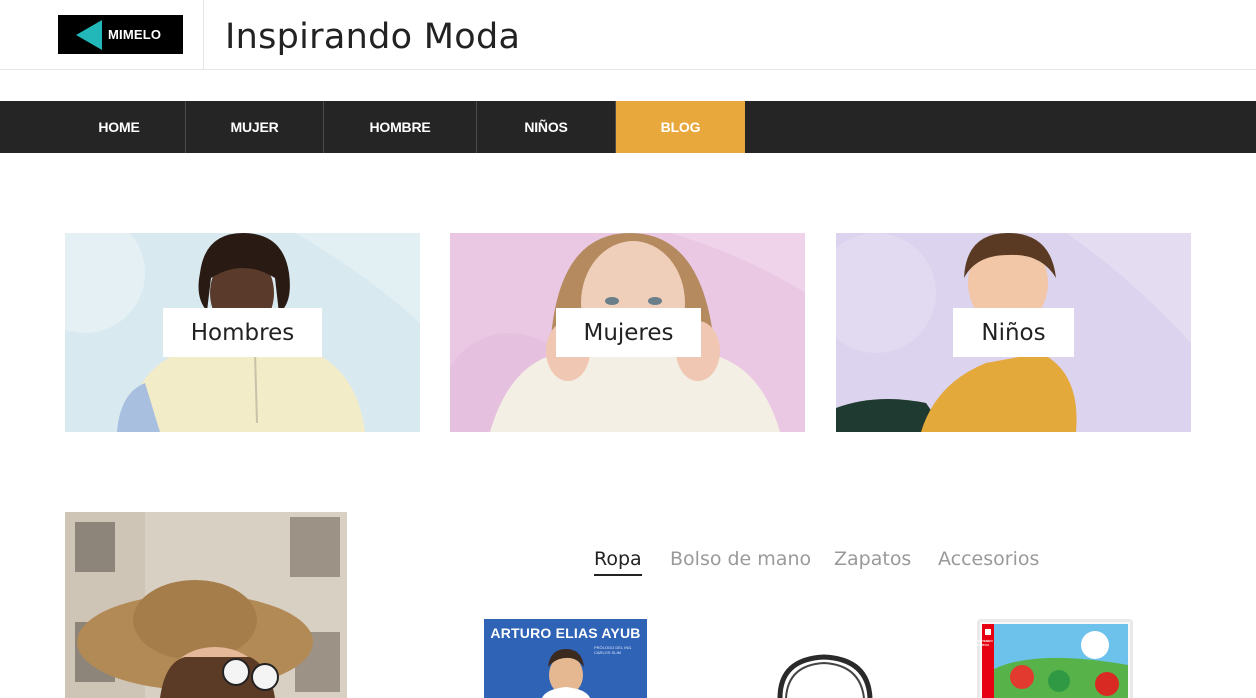 The height and width of the screenshot is (698, 1256). I want to click on nav-mujer: MUJER, so click(255, 127).